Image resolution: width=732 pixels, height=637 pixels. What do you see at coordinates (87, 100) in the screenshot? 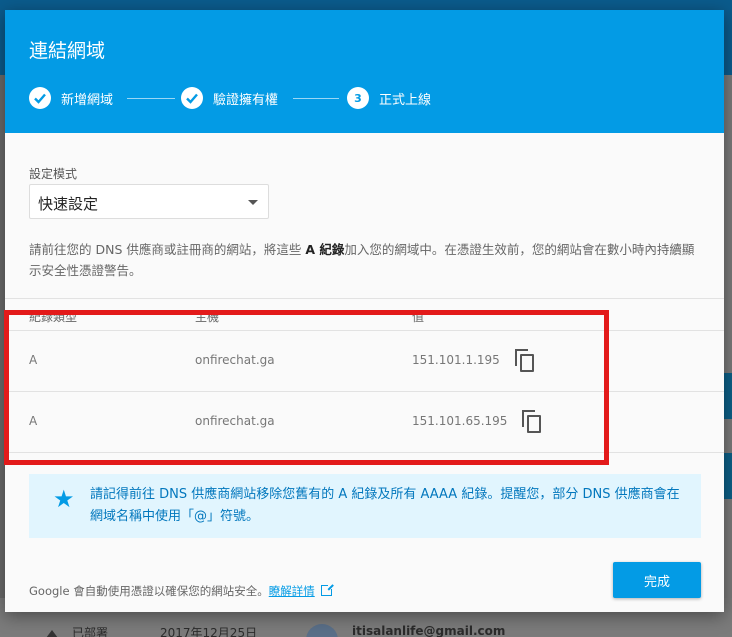
I see `step-label: 新增網域` at bounding box center [87, 100].